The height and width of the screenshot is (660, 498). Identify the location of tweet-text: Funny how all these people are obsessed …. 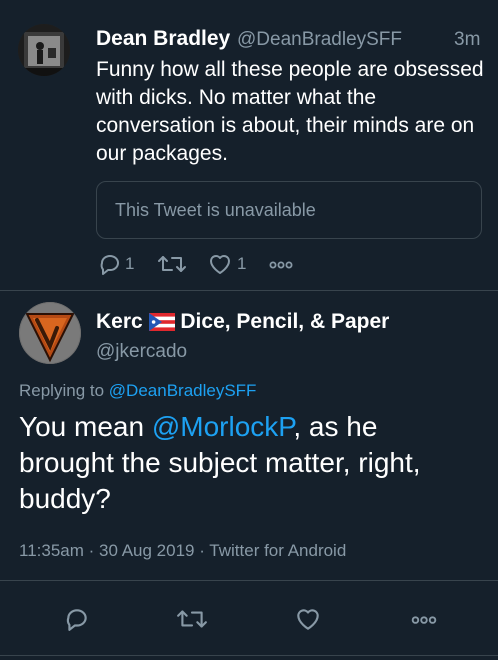
(290, 111).